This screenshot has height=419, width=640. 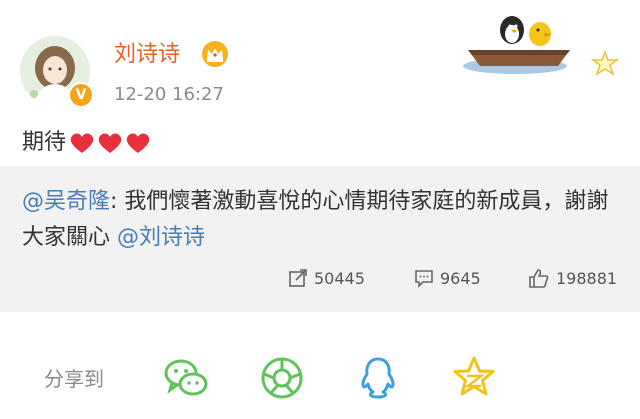 What do you see at coordinates (161, 237) in the screenshot?
I see `repost-tail-mention: @刘诗诗` at bounding box center [161, 237].